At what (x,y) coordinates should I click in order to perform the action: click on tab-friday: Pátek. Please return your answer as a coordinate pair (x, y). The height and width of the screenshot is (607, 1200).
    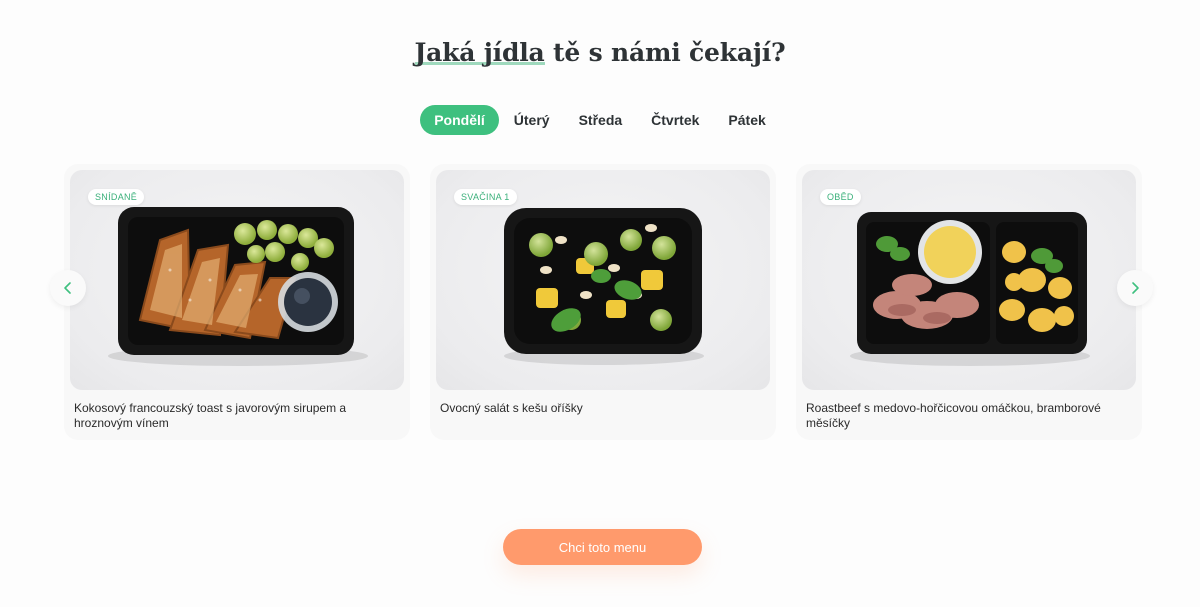
    Looking at the image, I should click on (746, 120).